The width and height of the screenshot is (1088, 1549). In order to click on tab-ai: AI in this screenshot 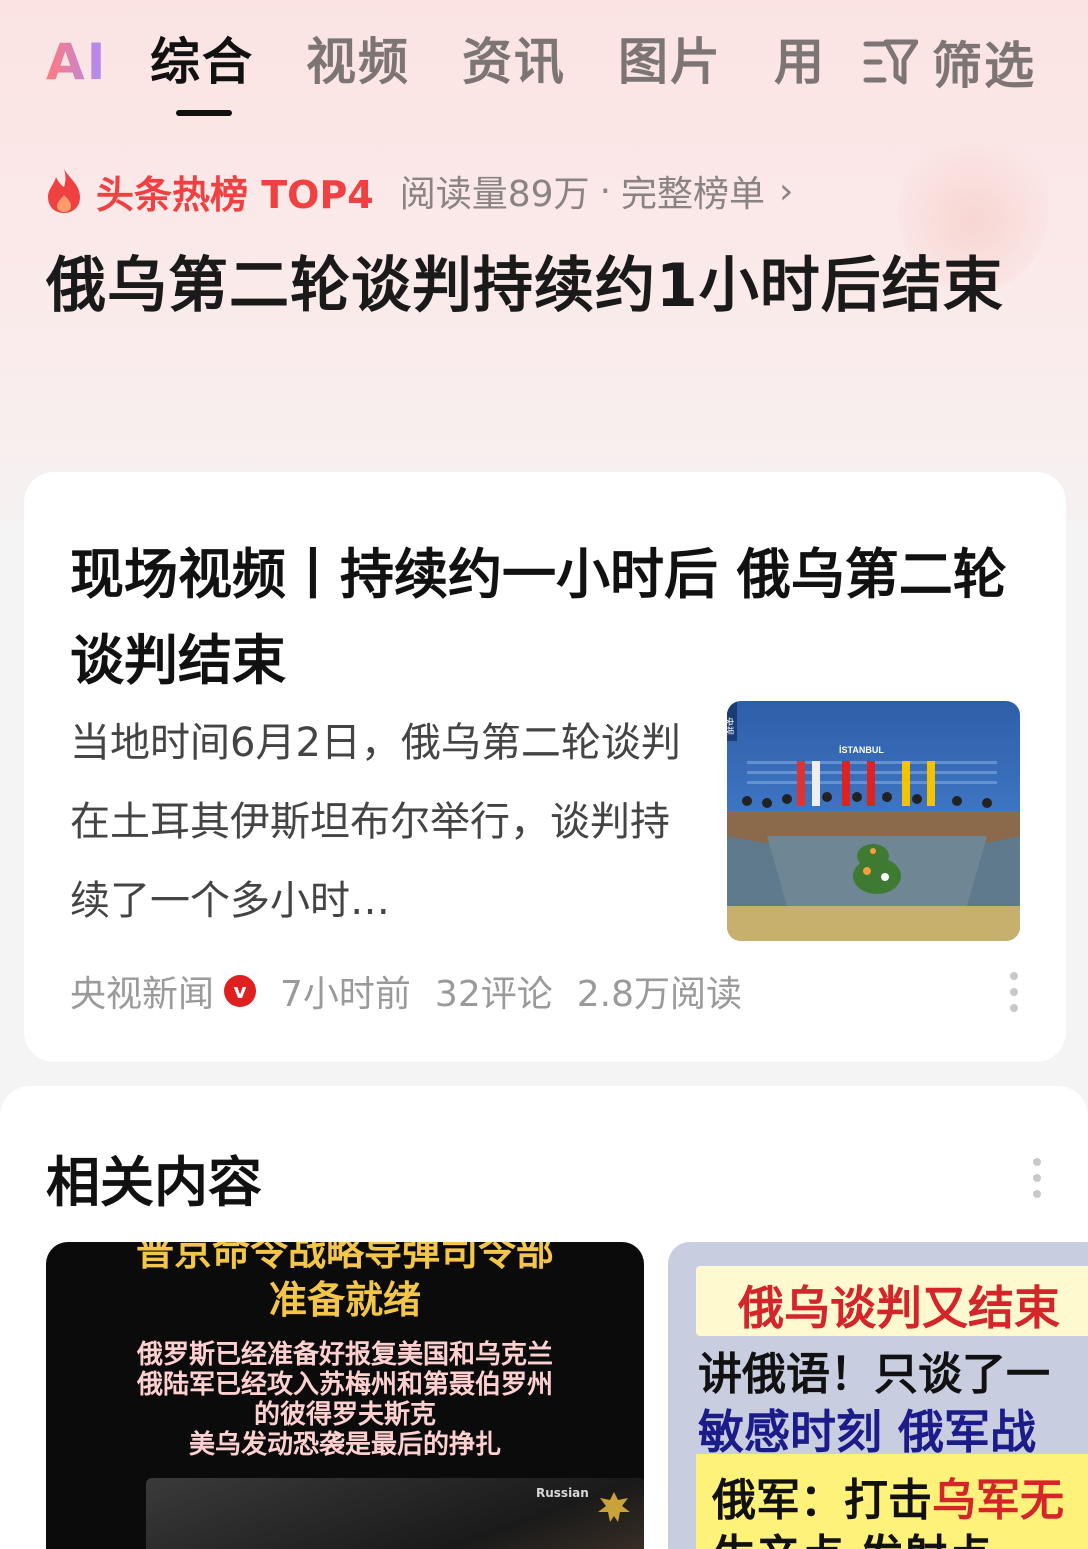, I will do `click(76, 62)`.